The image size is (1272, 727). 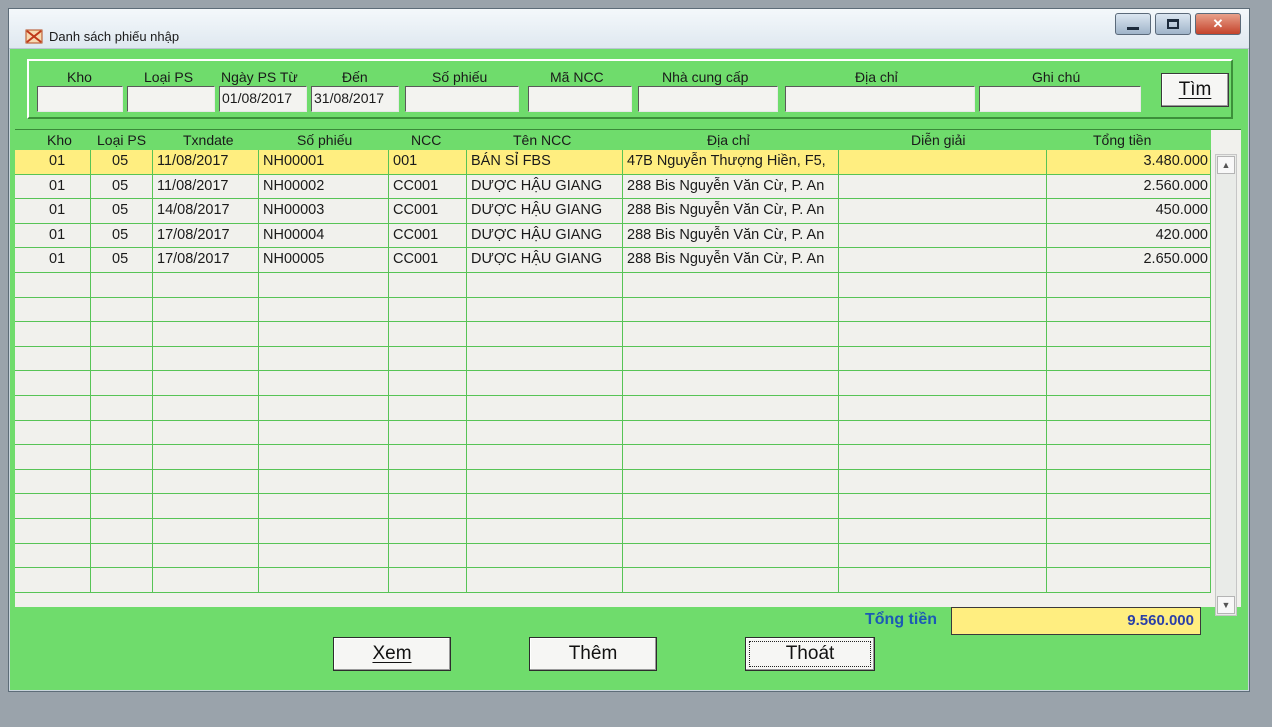 What do you see at coordinates (1226, 165) in the screenshot?
I see `scroll-up-icon: ▲` at bounding box center [1226, 165].